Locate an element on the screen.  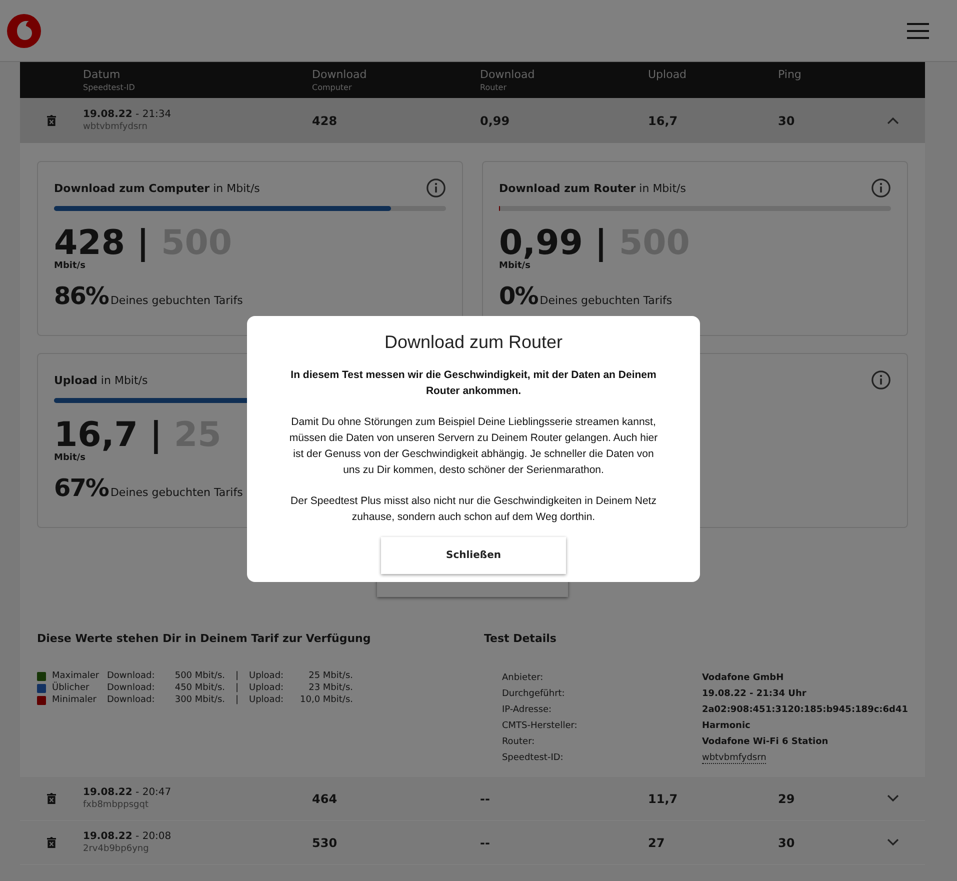
table-cell-text: 0,99 is located at coordinates (495, 121).